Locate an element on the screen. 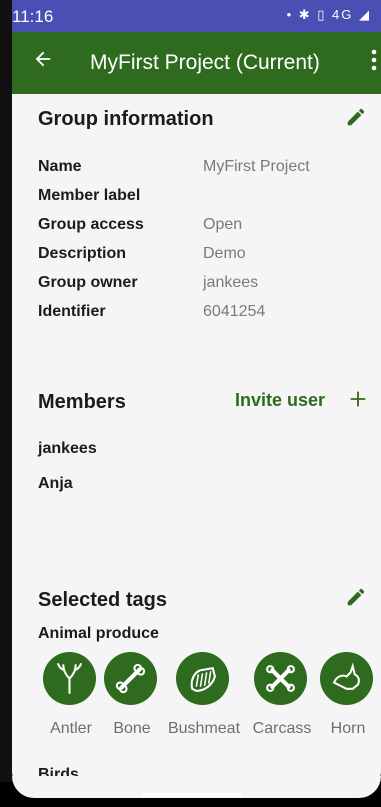 This screenshot has height=807, width=381. more-vert-icon is located at coordinates (374, 60).